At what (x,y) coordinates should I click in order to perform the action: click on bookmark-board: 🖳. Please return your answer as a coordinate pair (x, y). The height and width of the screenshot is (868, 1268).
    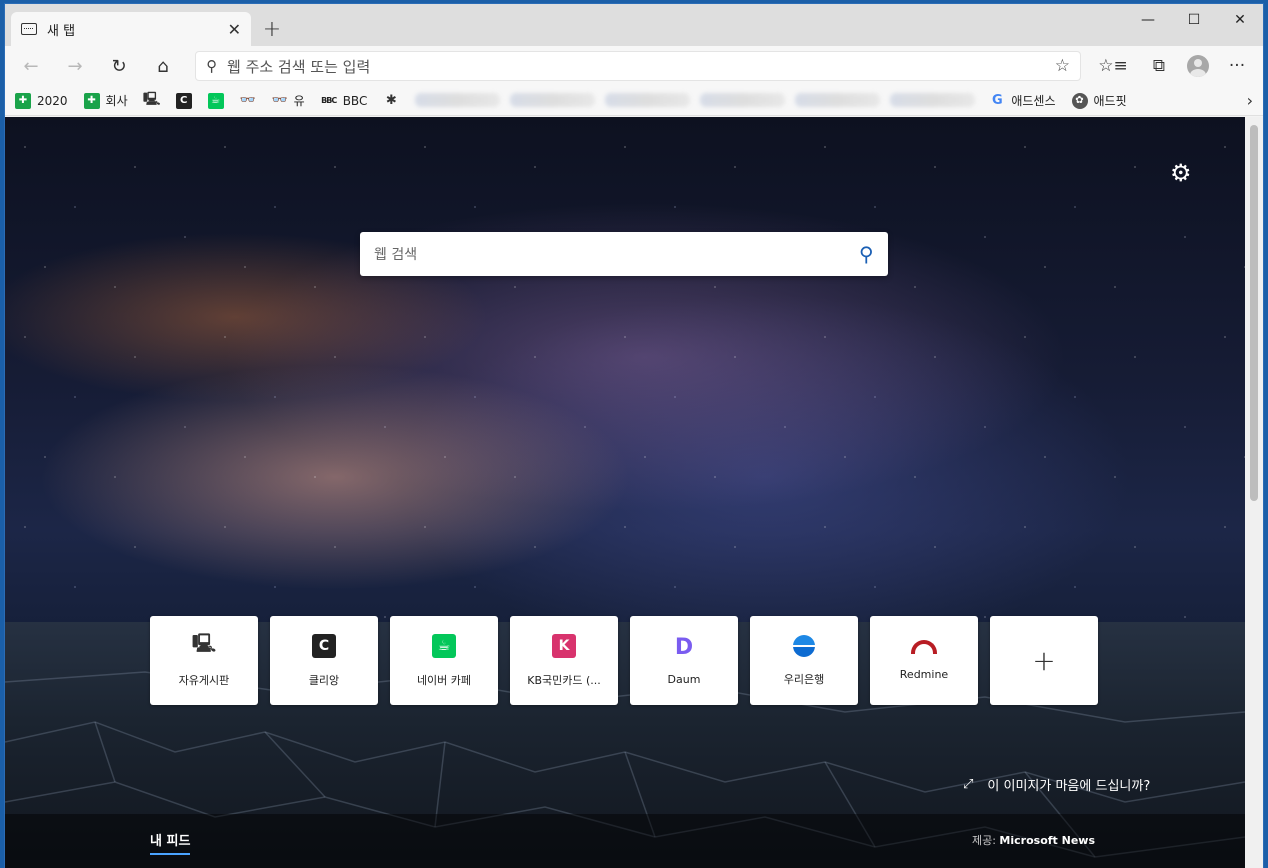
    Looking at the image, I should click on (151, 100).